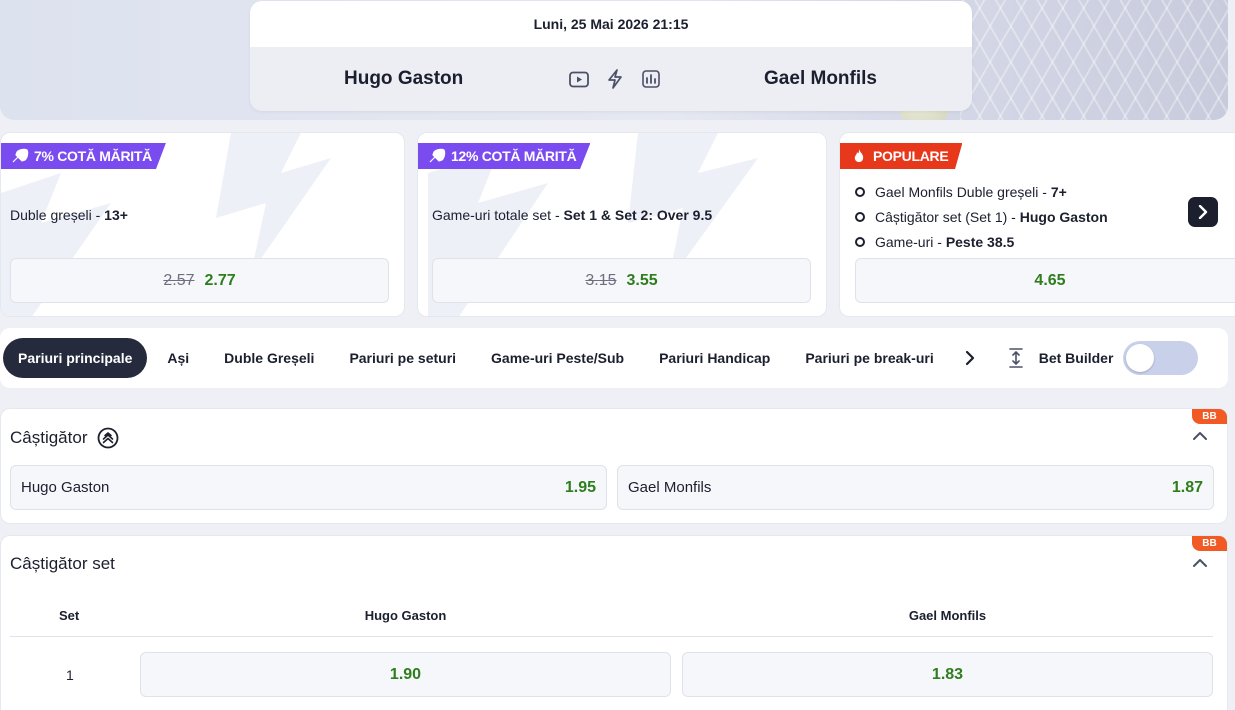 The height and width of the screenshot is (710, 1235). What do you see at coordinates (651, 79) in the screenshot?
I see `stats-chart-icon` at bounding box center [651, 79].